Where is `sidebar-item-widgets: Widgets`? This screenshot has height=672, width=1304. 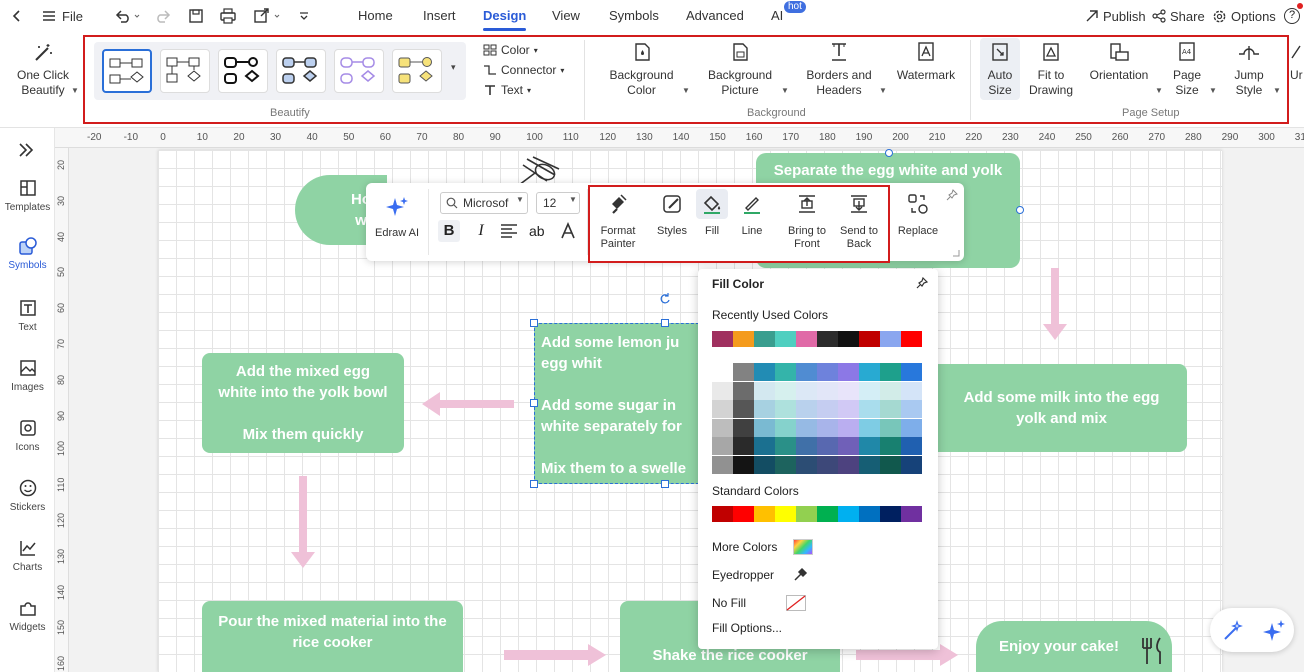 sidebar-item-widgets: Widgets is located at coordinates (27, 615).